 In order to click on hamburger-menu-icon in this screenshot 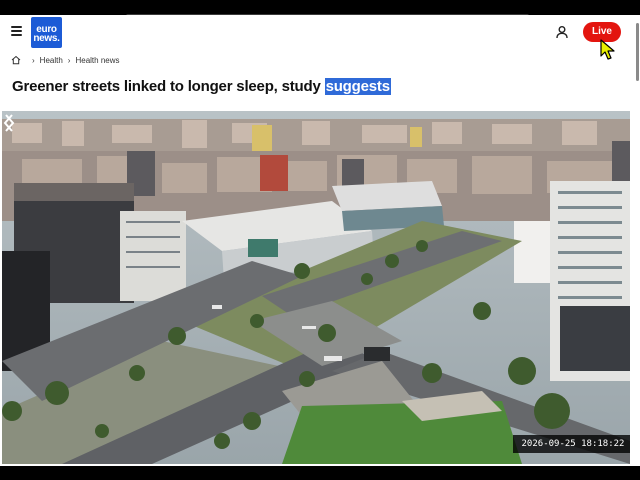, I will do `click(16, 31)`.